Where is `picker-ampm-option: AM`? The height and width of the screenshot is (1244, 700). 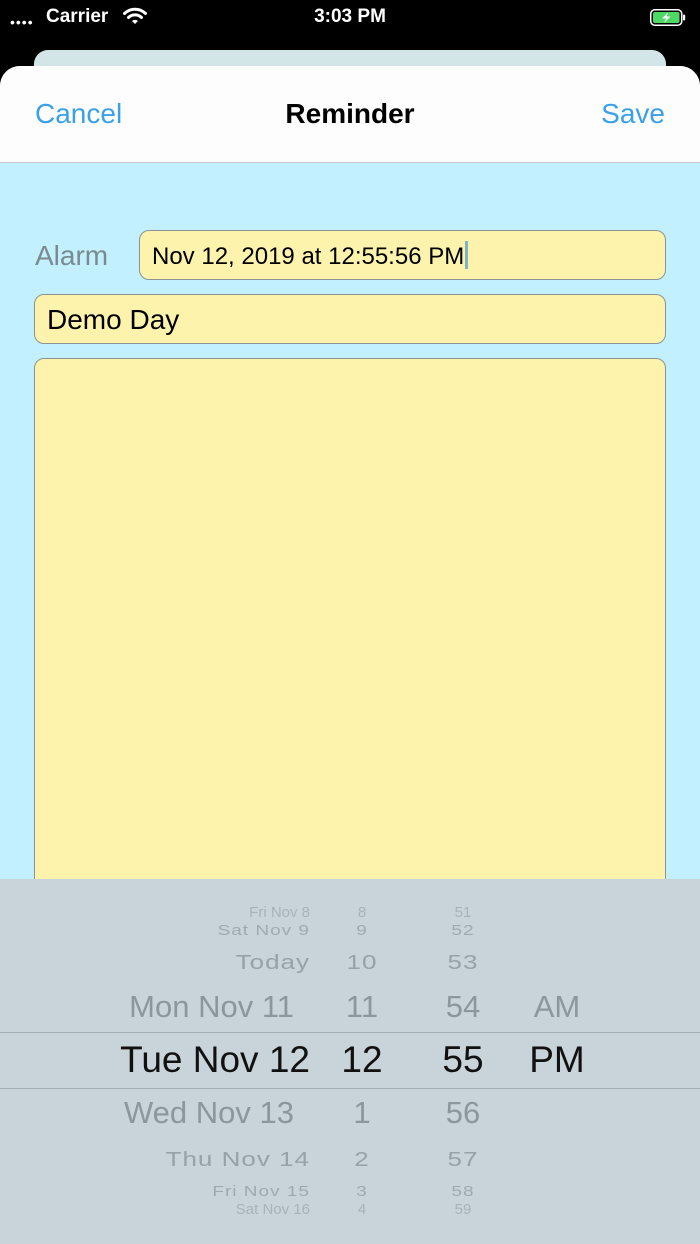 picker-ampm-option: AM is located at coordinates (557, 1006).